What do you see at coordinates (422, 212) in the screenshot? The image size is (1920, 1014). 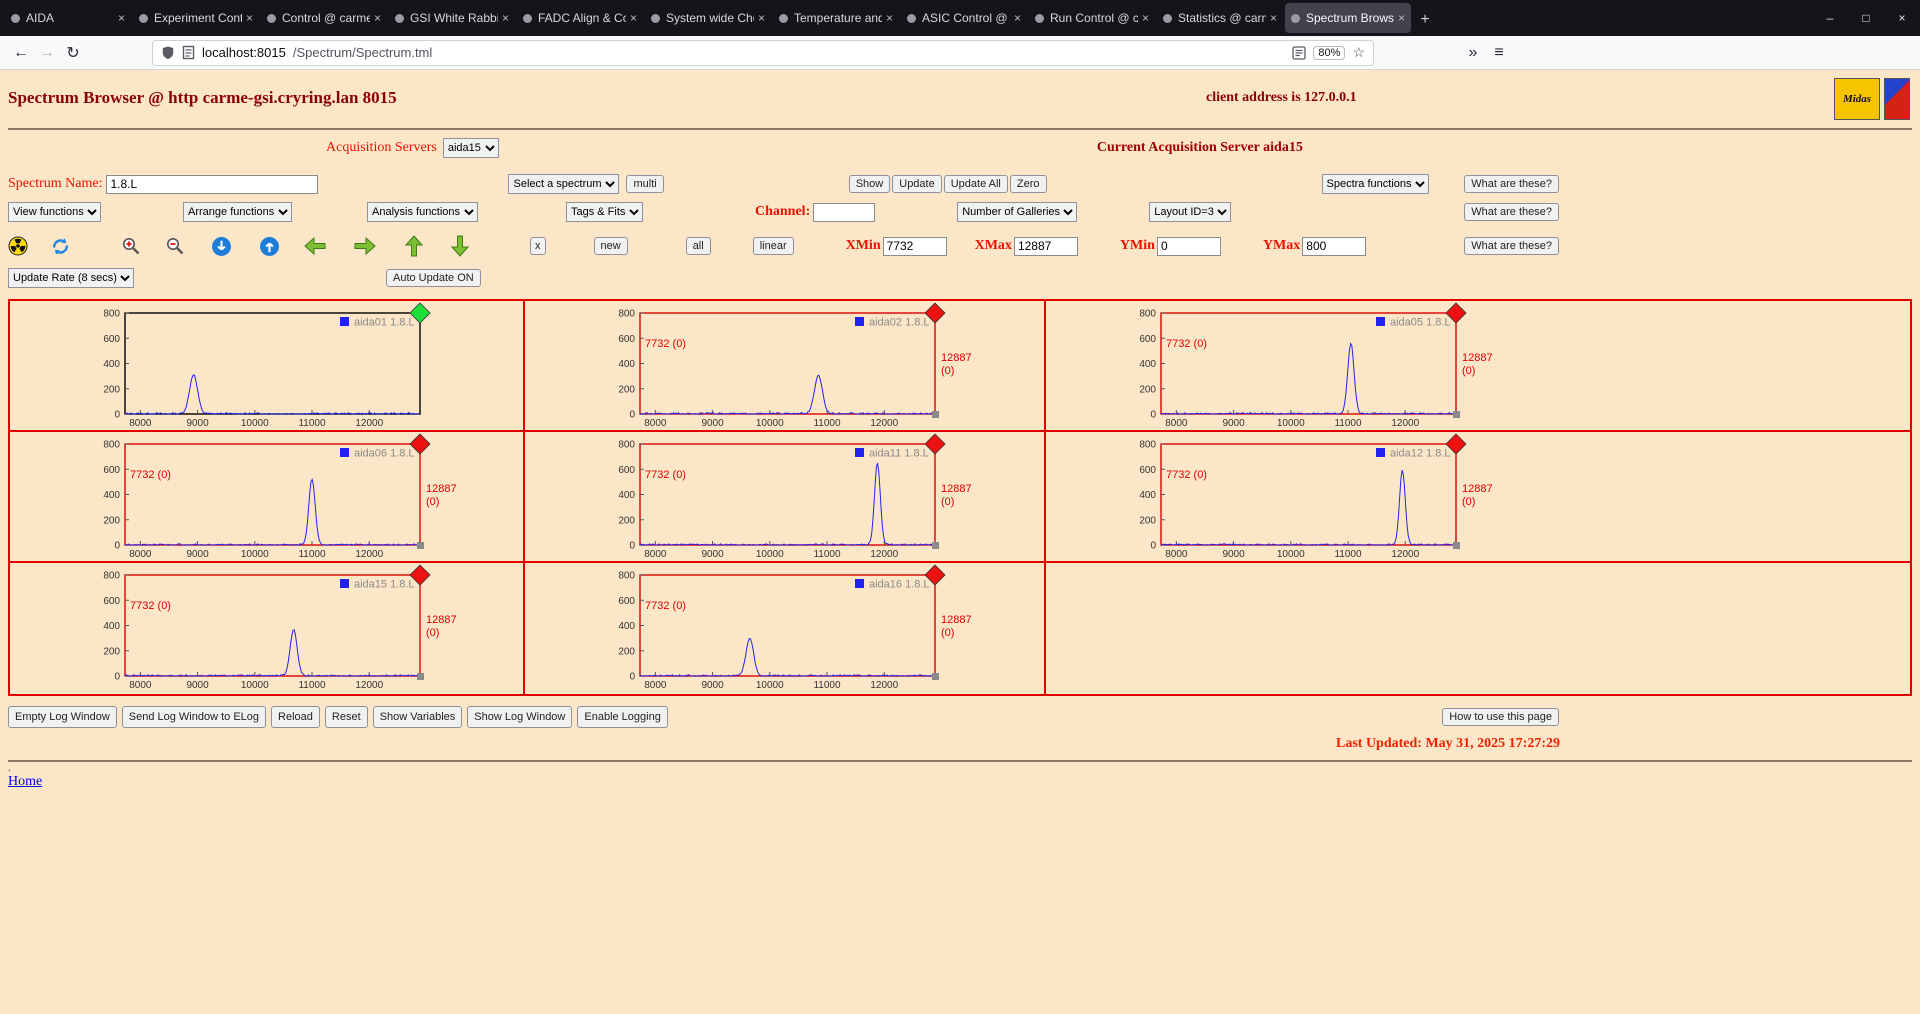 I see `analysis-functions-dropdown: Analysis functions` at bounding box center [422, 212].